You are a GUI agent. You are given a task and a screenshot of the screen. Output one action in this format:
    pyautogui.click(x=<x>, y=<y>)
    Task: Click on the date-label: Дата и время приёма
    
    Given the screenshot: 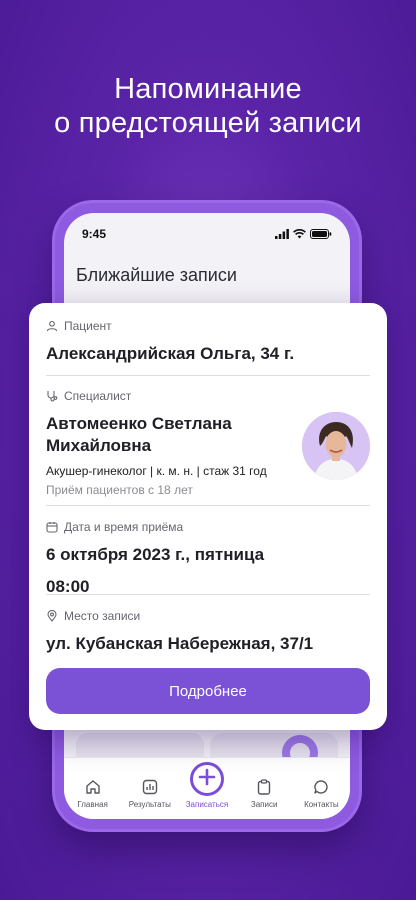 What is the action you would take?
    pyautogui.click(x=124, y=527)
    